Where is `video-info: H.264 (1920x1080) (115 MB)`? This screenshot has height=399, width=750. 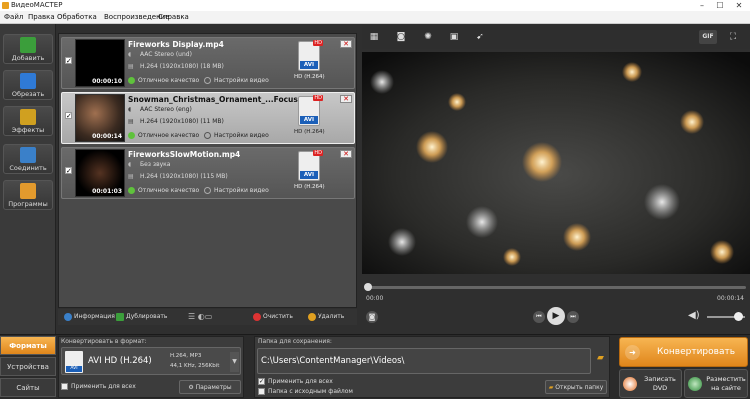
video-info: H.264 (1920x1080) (115 MB) is located at coordinates (184, 176).